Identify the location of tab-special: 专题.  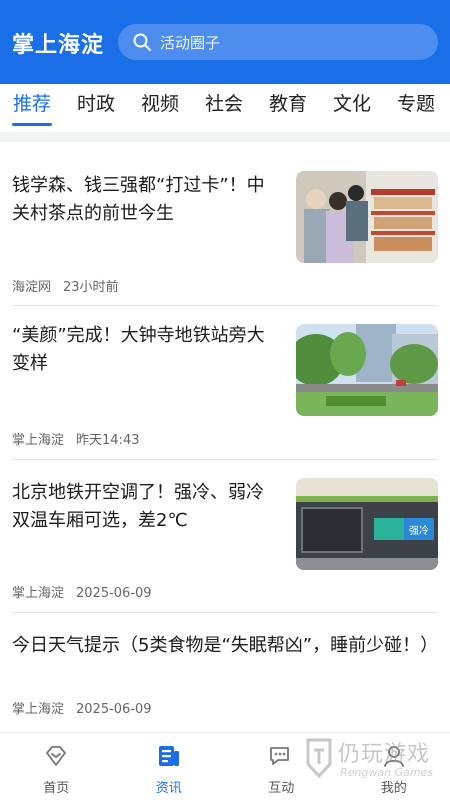
(416, 108).